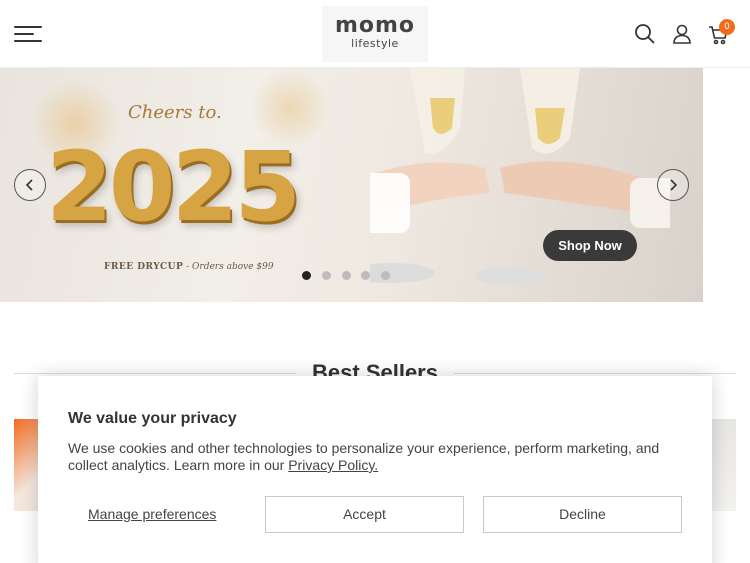 This screenshot has height=563, width=750. What do you see at coordinates (228, 267) in the screenshot?
I see `promo-rest-text: - Orders above $99` at bounding box center [228, 267].